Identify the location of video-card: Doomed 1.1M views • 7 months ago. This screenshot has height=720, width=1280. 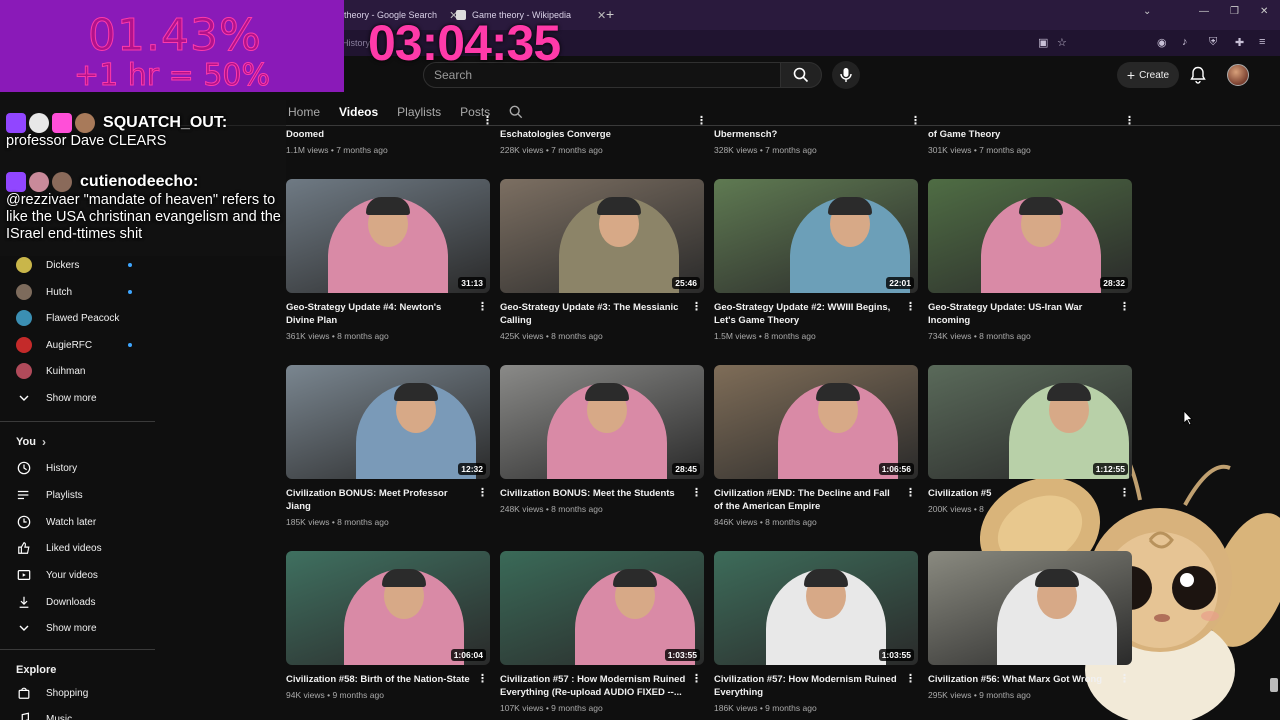
(388, 141).